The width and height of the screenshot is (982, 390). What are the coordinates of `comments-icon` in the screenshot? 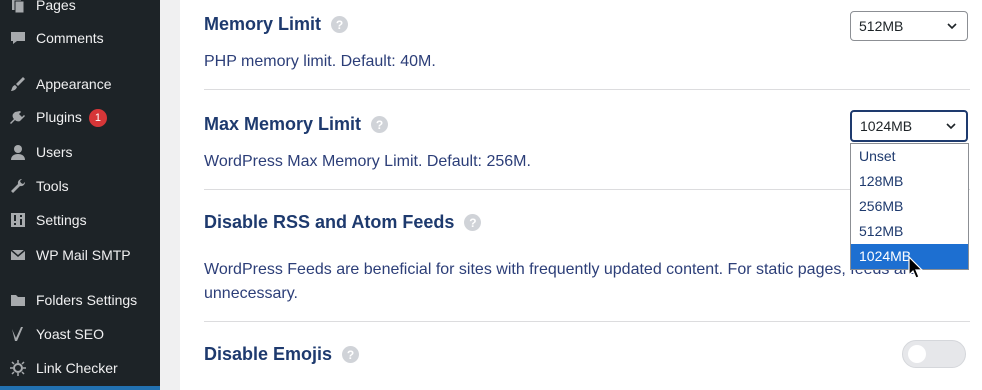 It's located at (18, 38).